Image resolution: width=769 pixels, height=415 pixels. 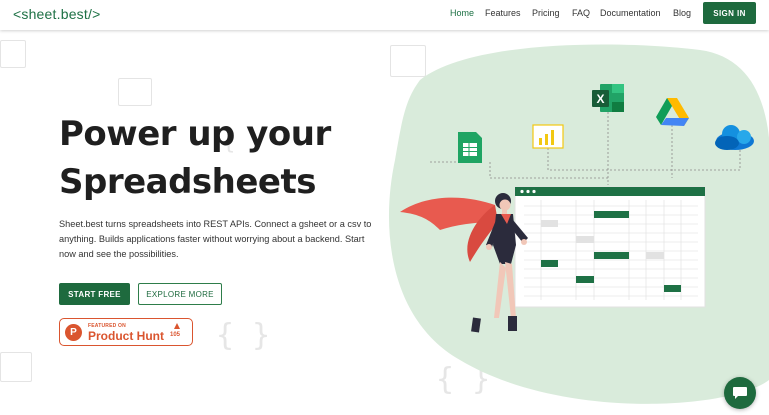 What do you see at coordinates (180, 294) in the screenshot?
I see `explore-more-button: EXPLORE MORE` at bounding box center [180, 294].